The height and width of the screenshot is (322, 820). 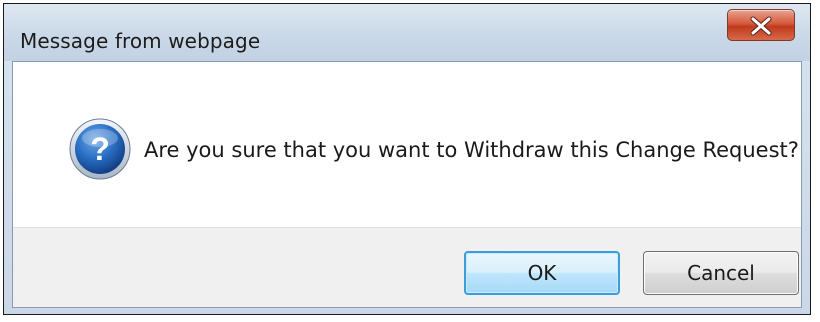 What do you see at coordinates (140, 41) in the screenshot?
I see `dialog-title: Message from webpage` at bounding box center [140, 41].